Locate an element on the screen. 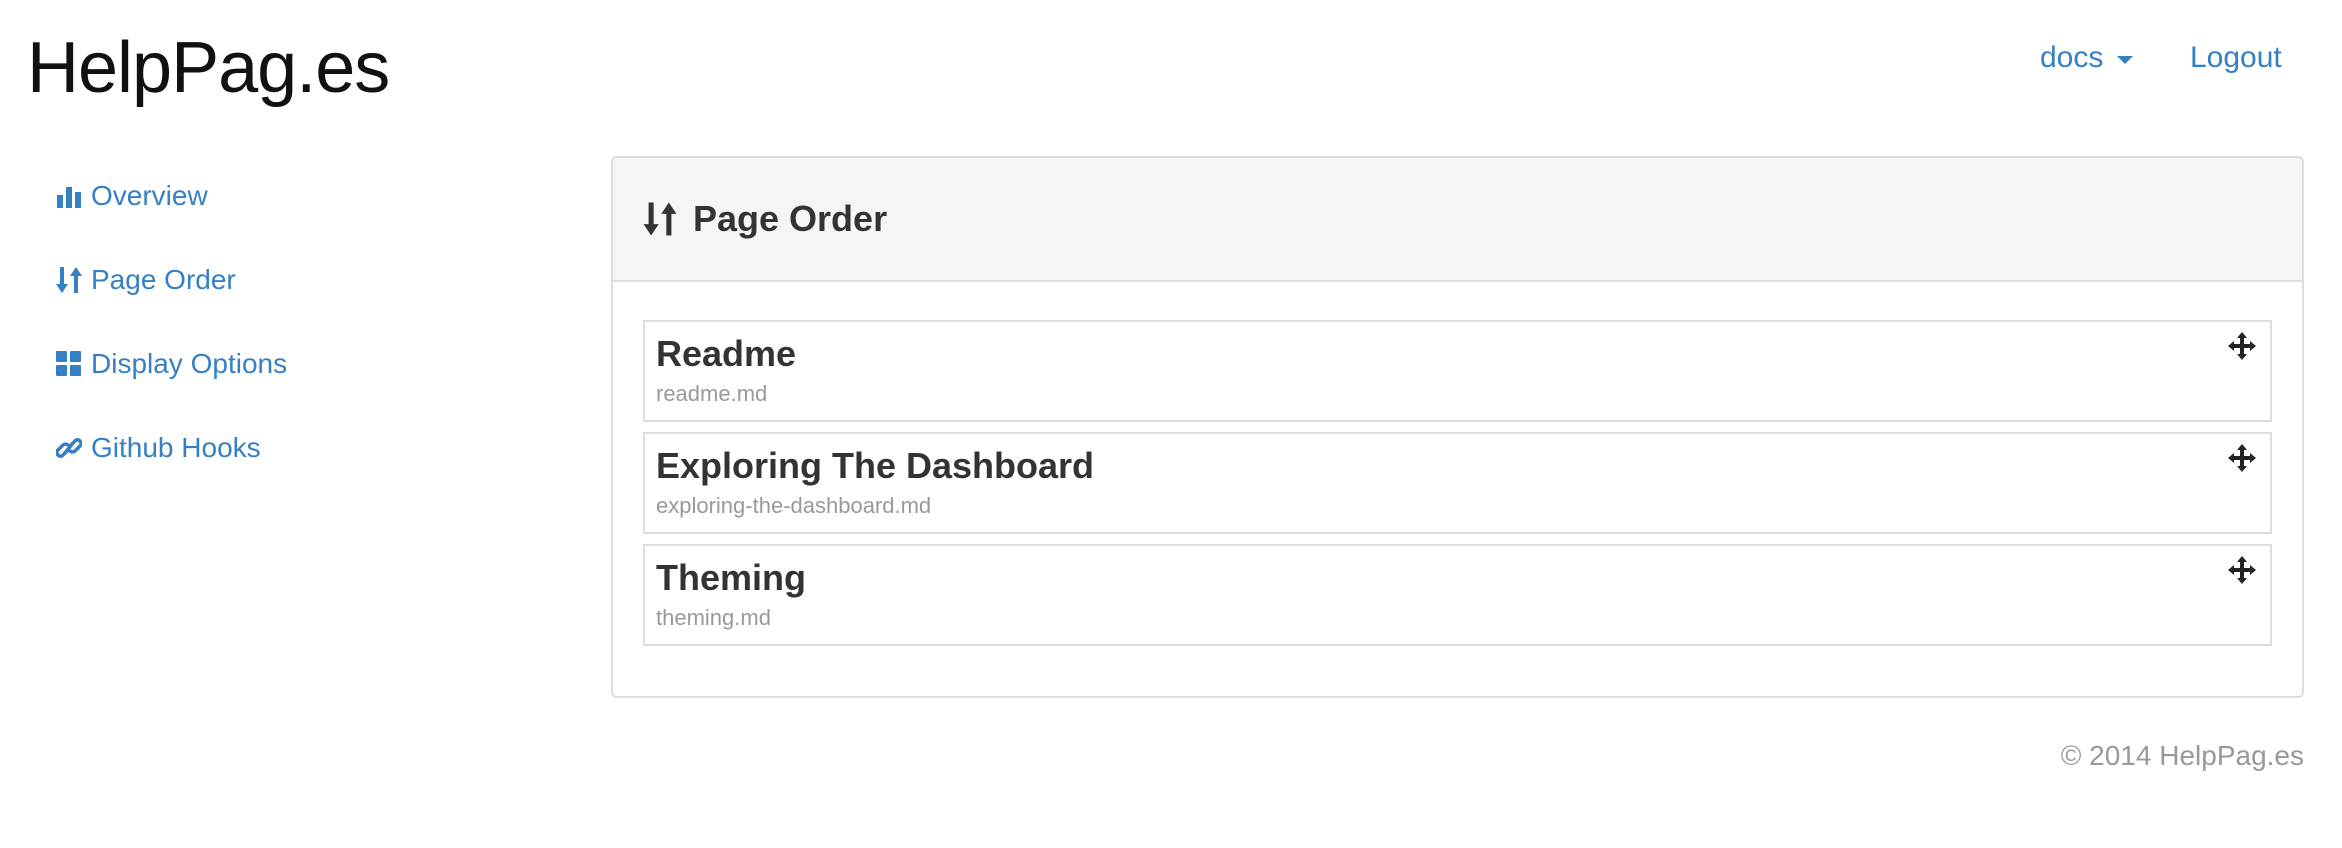  sidebar-item-label: Github Hooks is located at coordinates (176, 447).